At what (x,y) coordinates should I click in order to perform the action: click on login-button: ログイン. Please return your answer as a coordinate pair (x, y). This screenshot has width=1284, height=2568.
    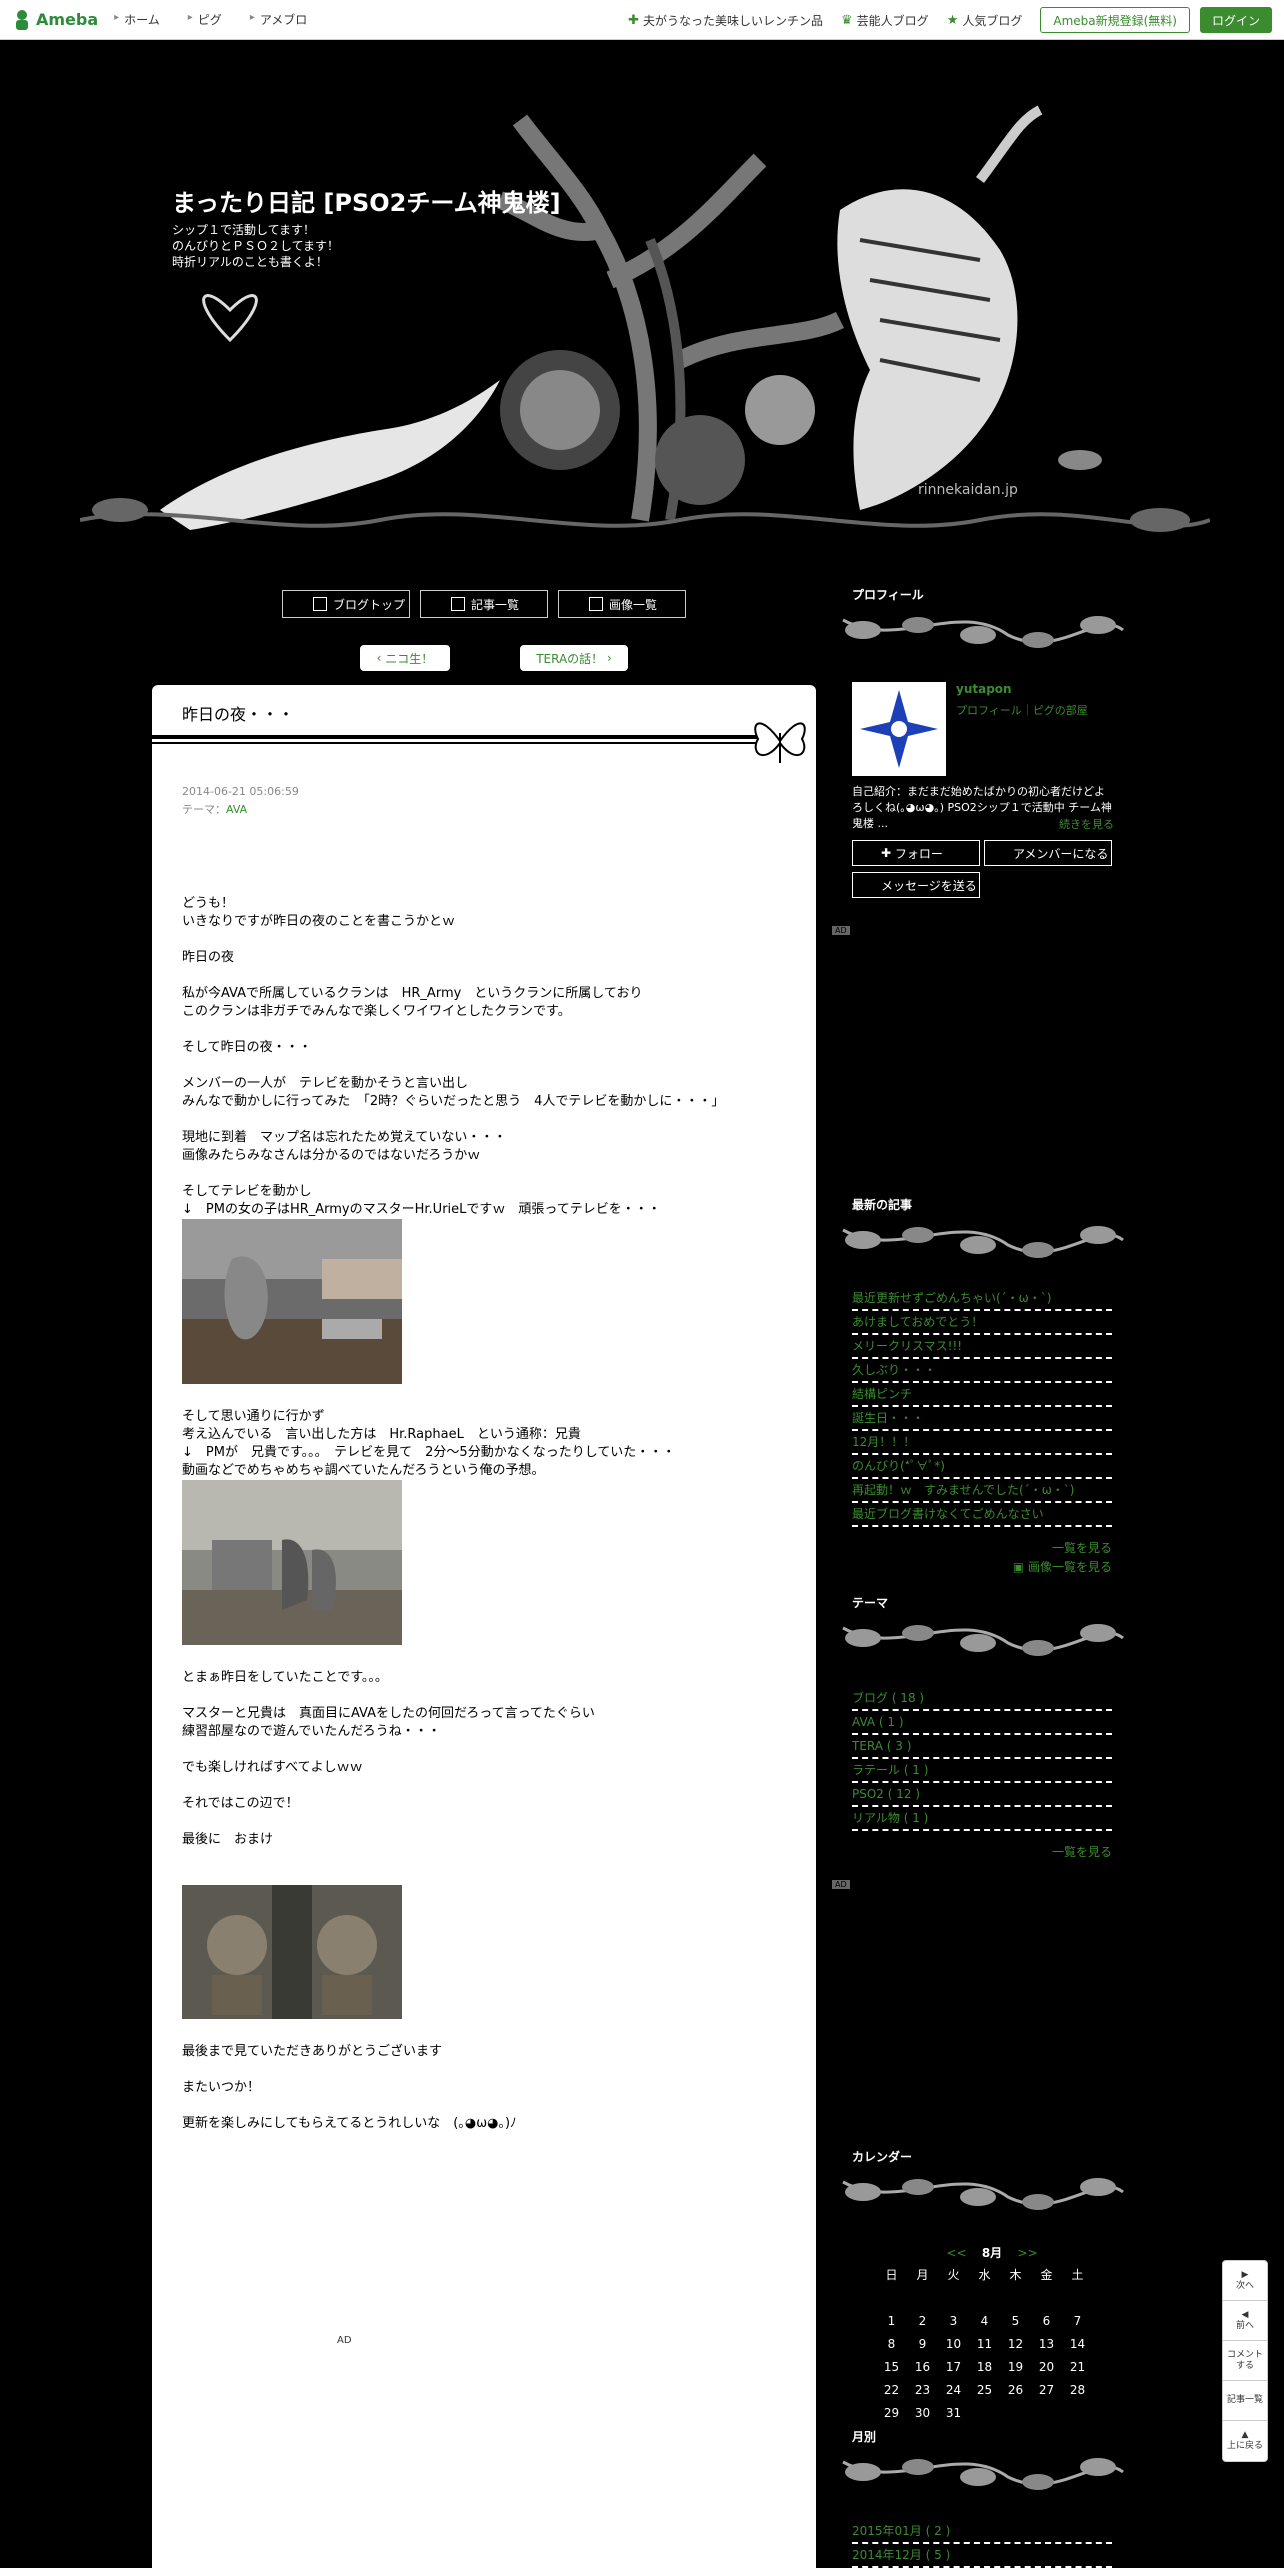
    Looking at the image, I should click on (1235, 20).